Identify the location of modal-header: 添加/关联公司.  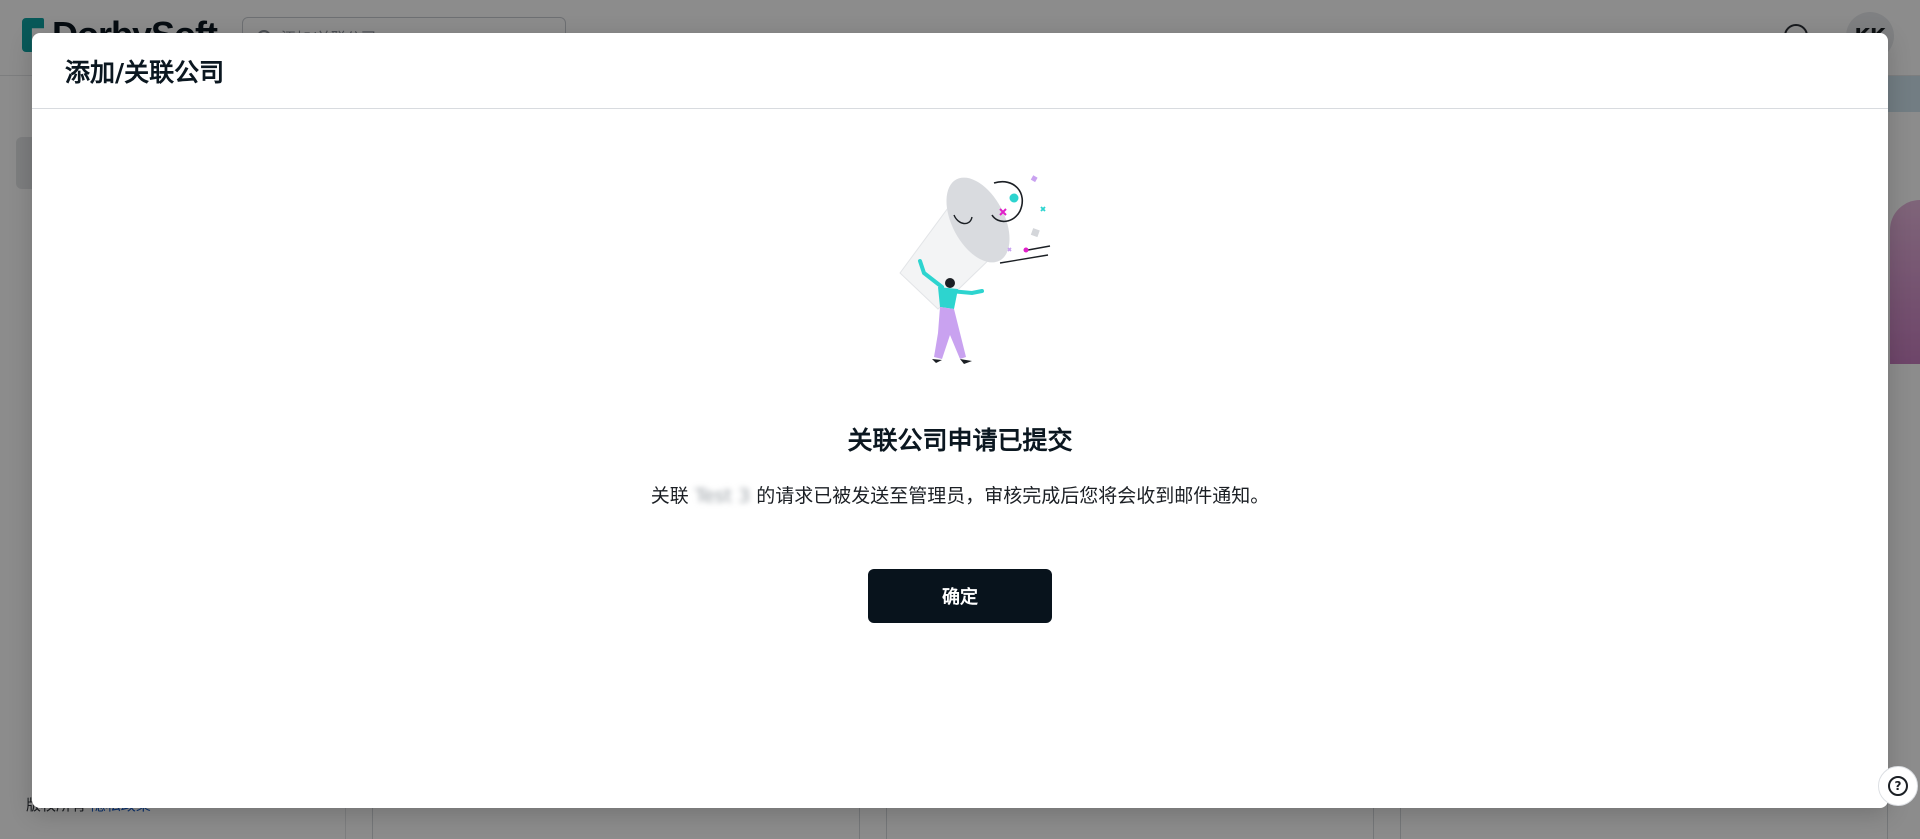
(960, 71).